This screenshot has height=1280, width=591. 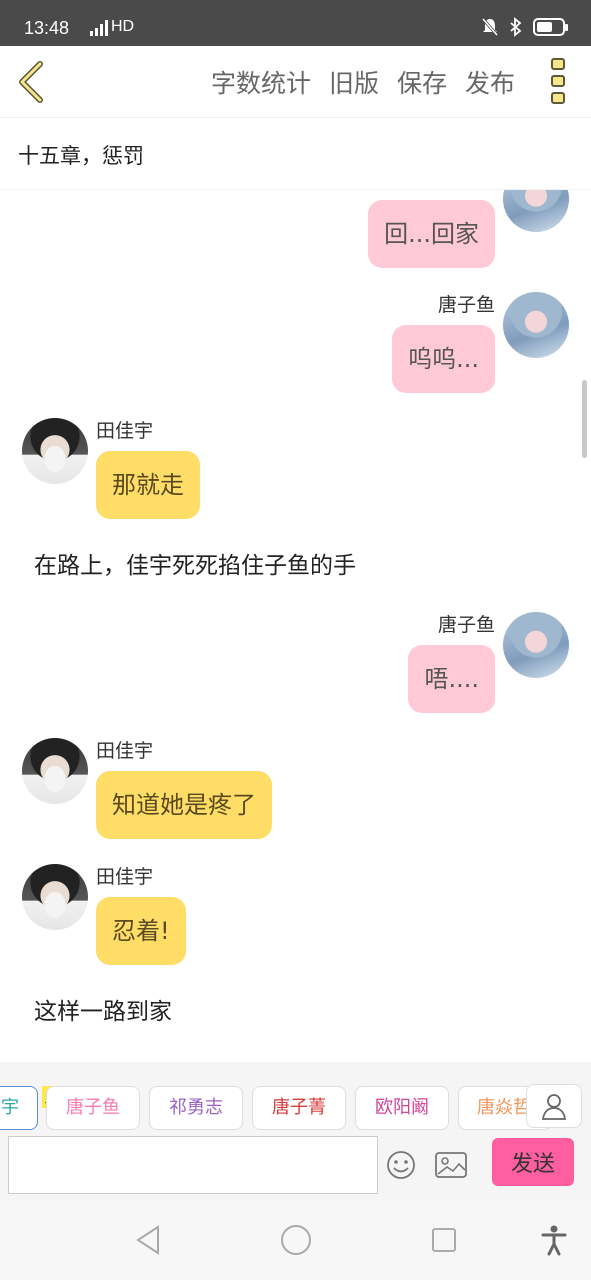 I want to click on nav-home-icon, so click(x=296, y=1240).